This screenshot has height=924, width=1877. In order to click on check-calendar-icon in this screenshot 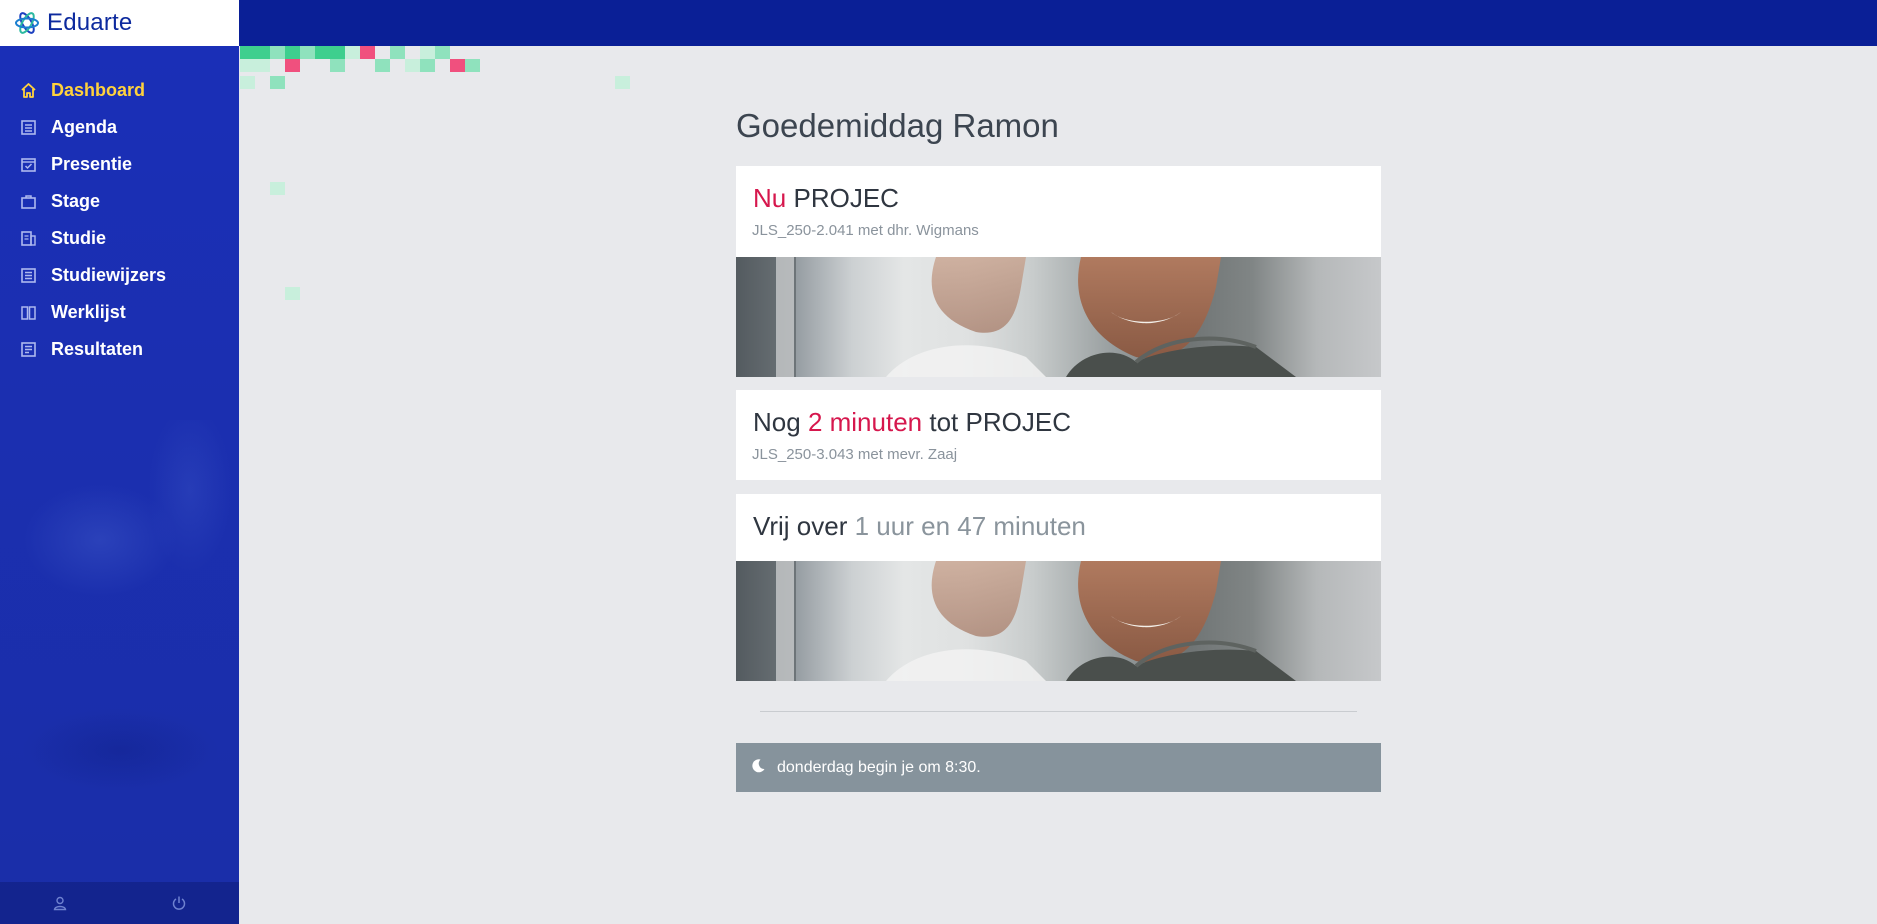, I will do `click(28, 164)`.